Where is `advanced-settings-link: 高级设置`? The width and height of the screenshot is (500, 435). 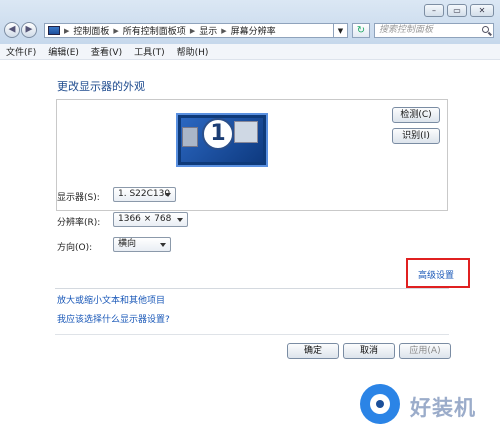 advanced-settings-link: 高级设置 is located at coordinates (436, 274).